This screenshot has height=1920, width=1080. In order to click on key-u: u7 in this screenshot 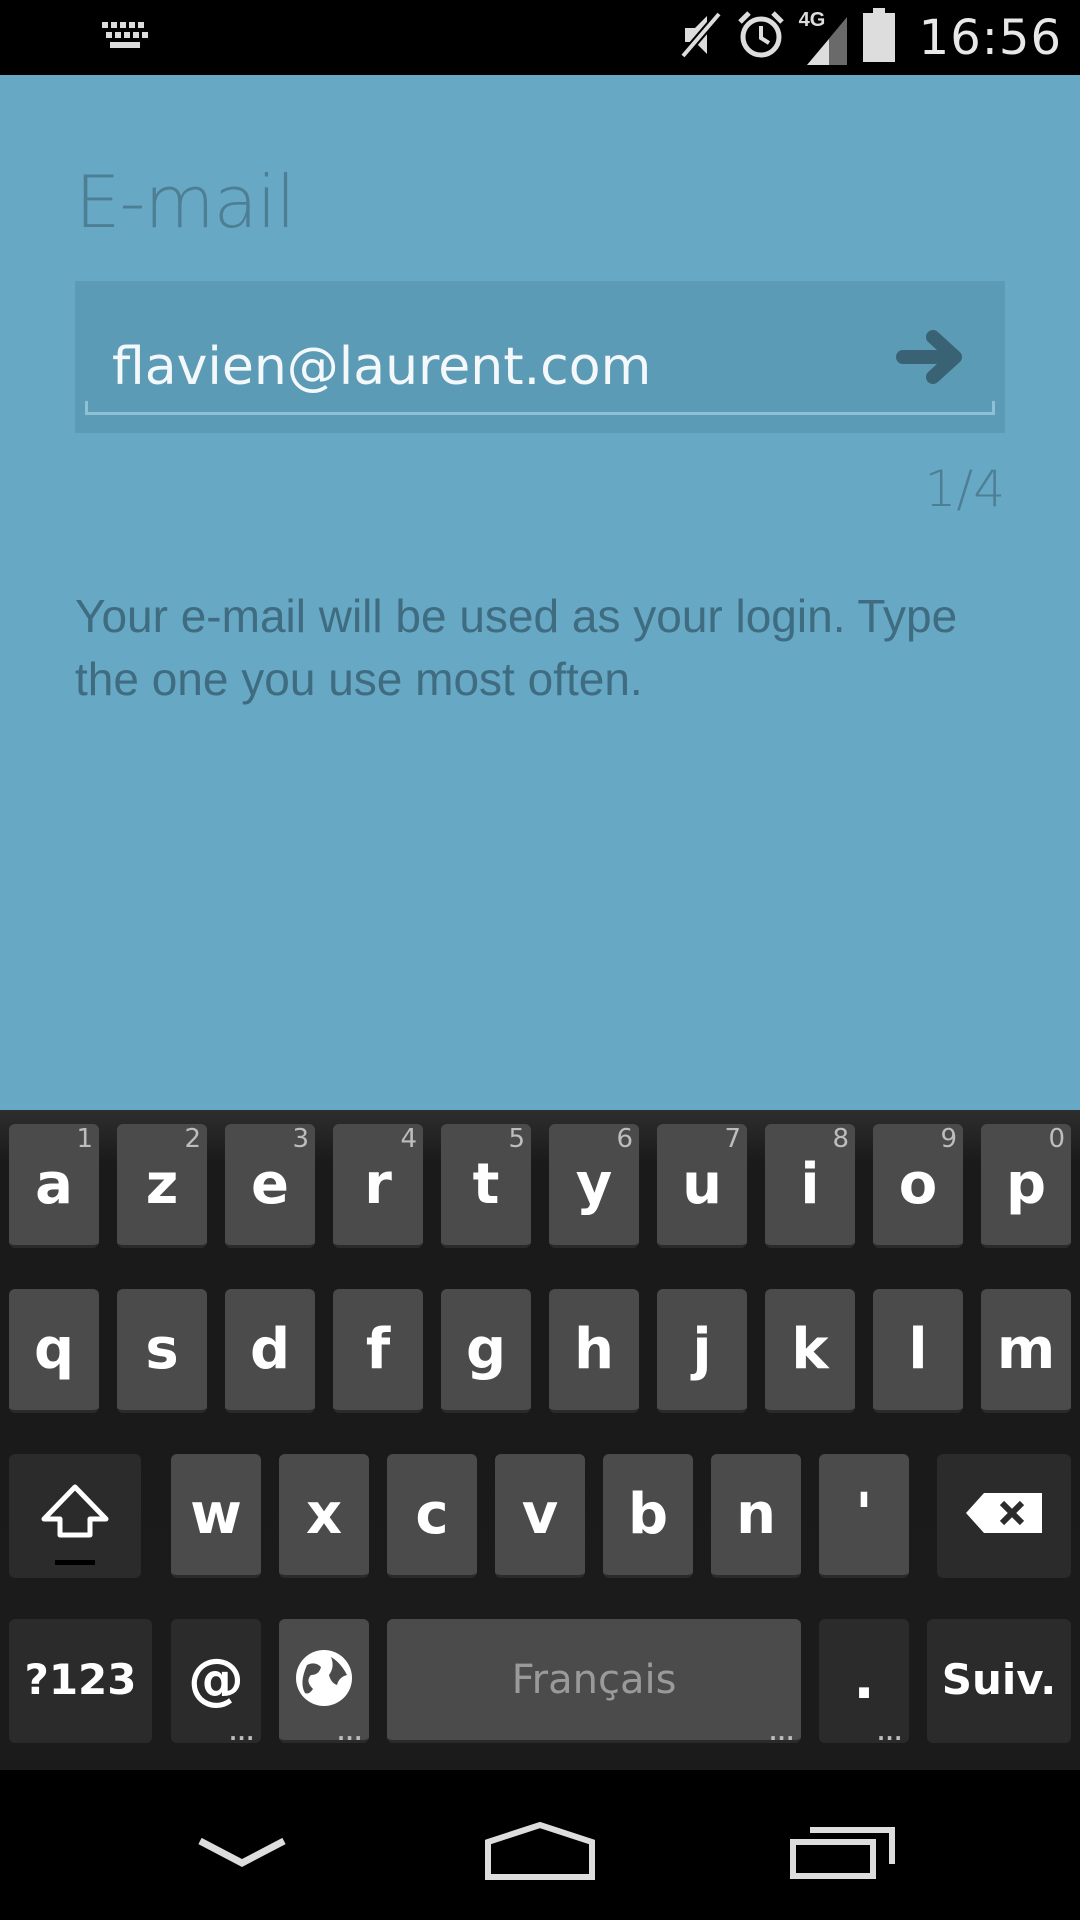, I will do `click(702, 1186)`.